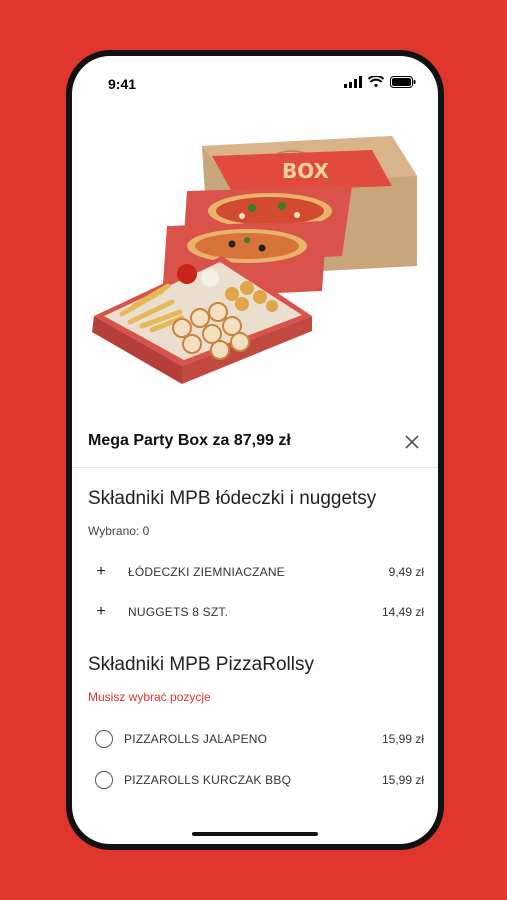 The height and width of the screenshot is (900, 507). Describe the element at coordinates (406, 572) in the screenshot. I see `option-price: 9,49 zł` at that location.